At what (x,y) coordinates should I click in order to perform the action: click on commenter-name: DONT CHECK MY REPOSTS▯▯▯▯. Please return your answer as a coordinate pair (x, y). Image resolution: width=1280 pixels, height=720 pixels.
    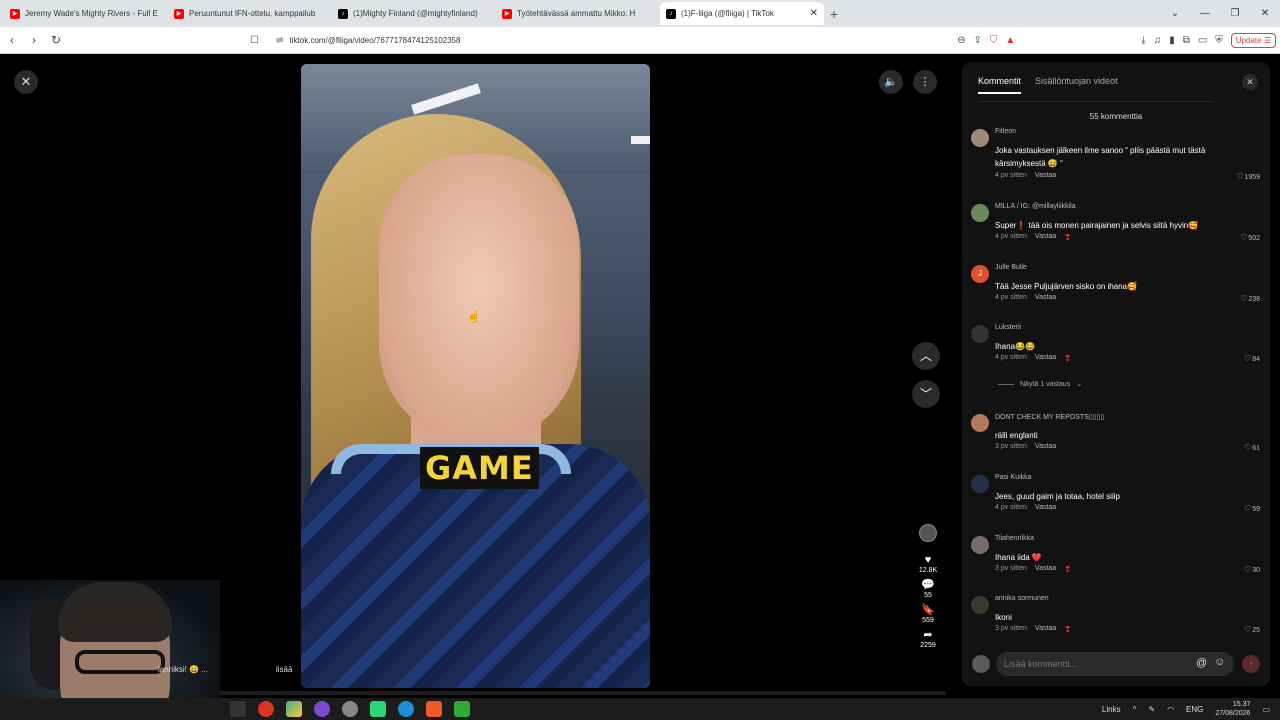
    Looking at the image, I should click on (1049, 417).